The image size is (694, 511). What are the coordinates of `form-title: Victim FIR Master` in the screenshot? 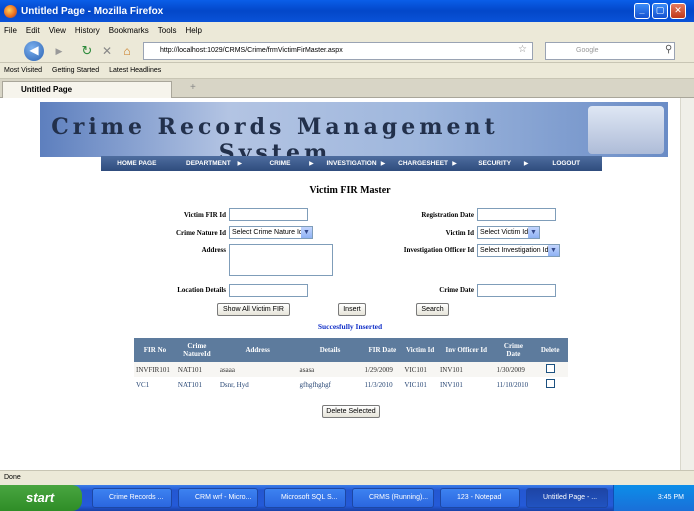 It's located at (350, 190).